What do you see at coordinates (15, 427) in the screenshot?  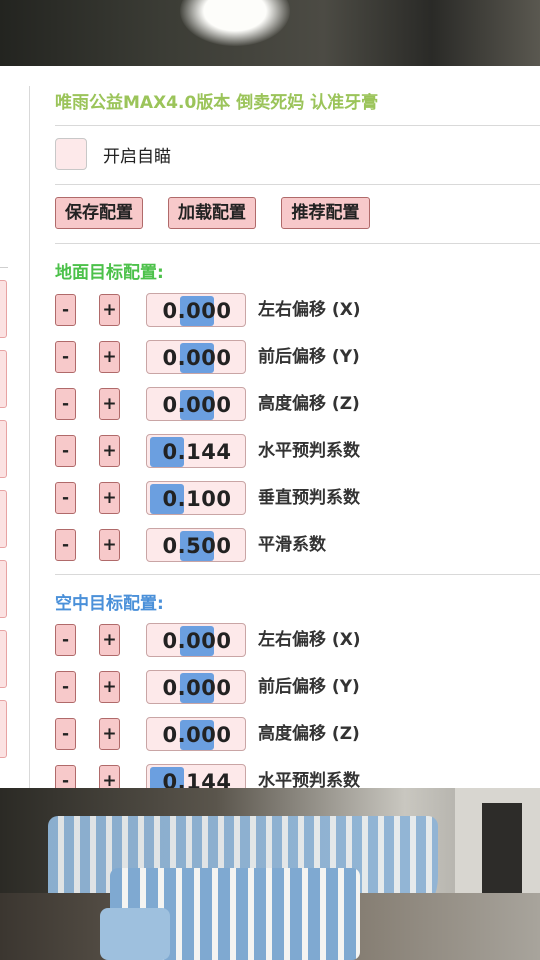 I see `left-side-rail` at bounding box center [15, 427].